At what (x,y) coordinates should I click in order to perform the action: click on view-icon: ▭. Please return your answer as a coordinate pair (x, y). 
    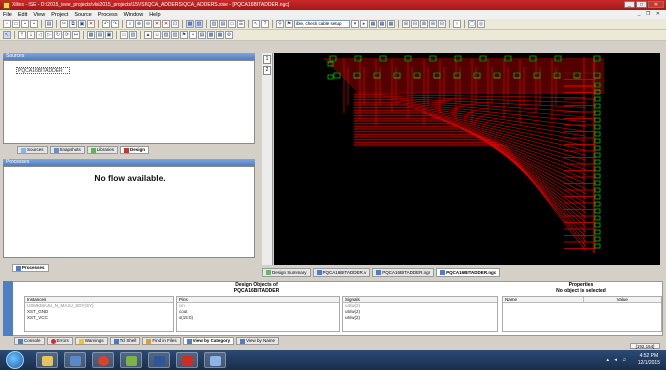
    Looking at the image, I should click on (232, 24).